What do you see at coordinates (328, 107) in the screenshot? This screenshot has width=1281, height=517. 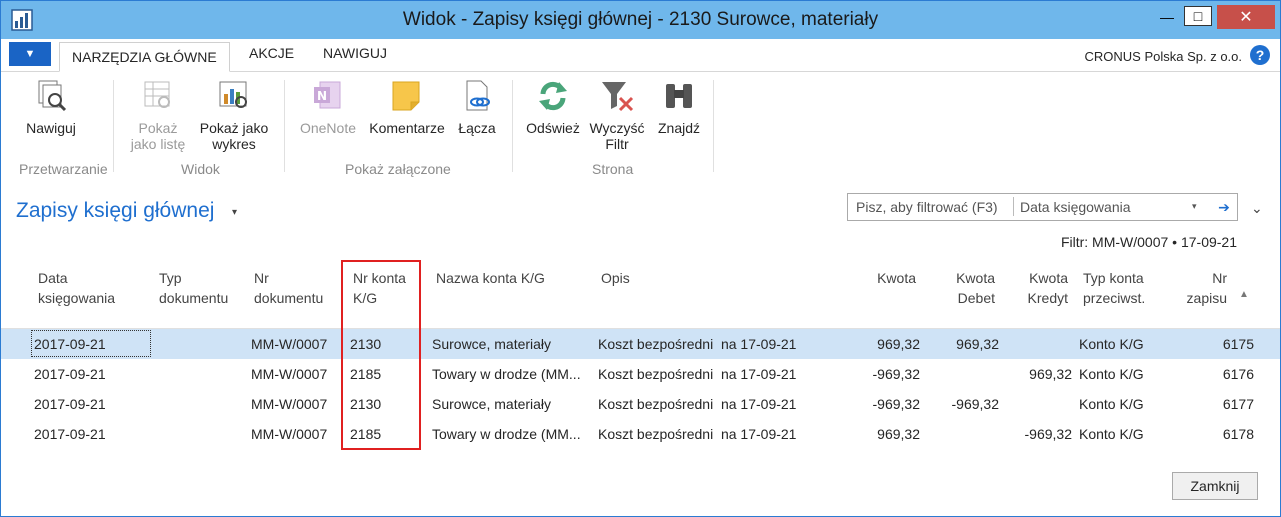 I see `onenote-button: N OneNote` at bounding box center [328, 107].